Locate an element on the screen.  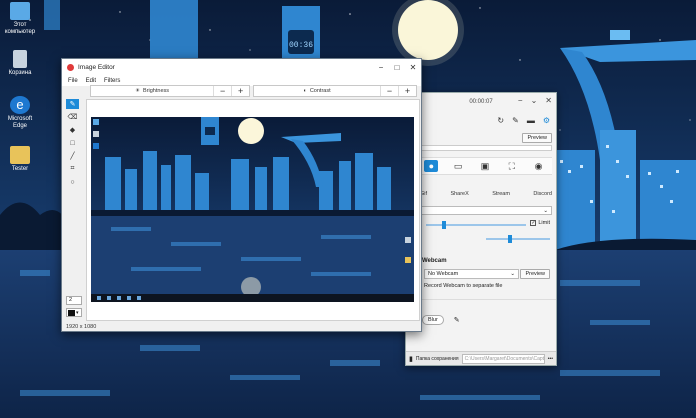
monitor-mode-icon: ▭ is located at coordinates (458, 166).